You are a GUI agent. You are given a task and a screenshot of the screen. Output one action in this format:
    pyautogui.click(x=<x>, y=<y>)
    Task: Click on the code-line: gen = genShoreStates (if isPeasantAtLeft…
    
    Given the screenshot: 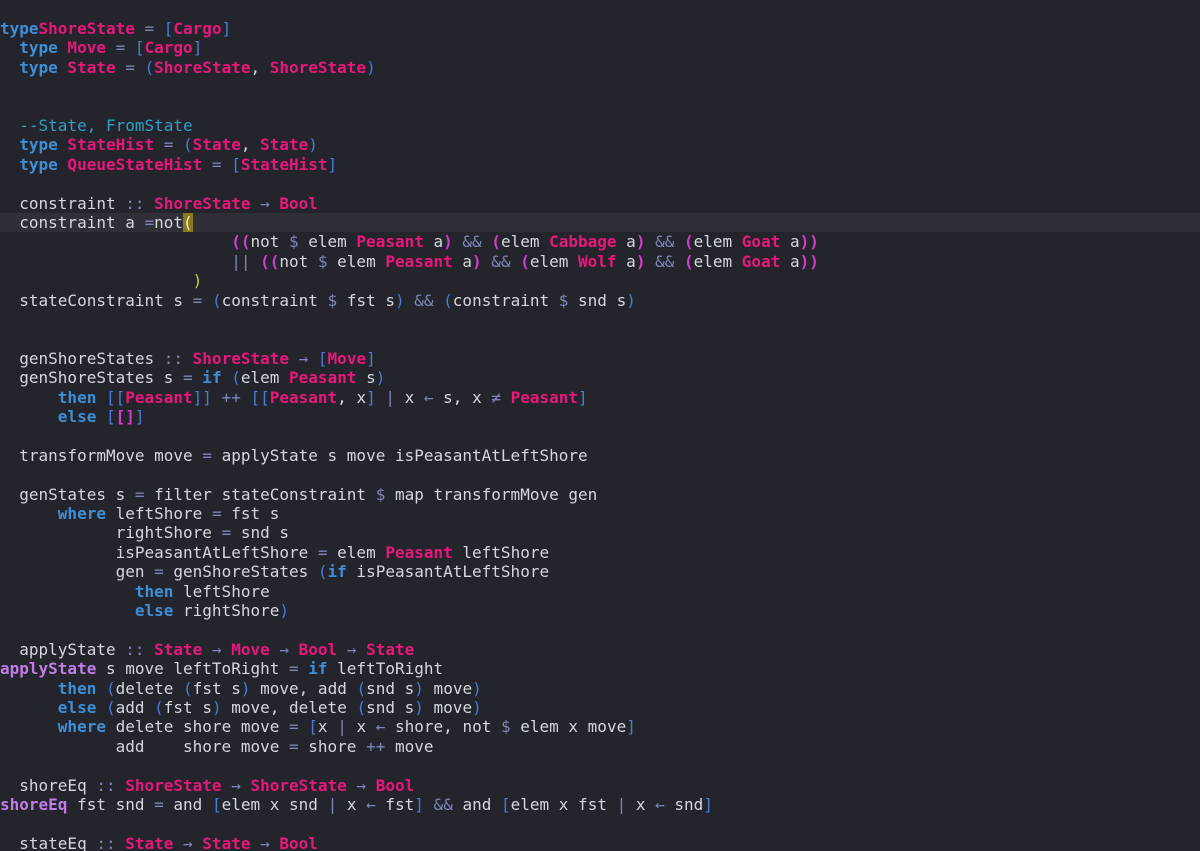 What is the action you would take?
    pyautogui.click(x=600, y=571)
    